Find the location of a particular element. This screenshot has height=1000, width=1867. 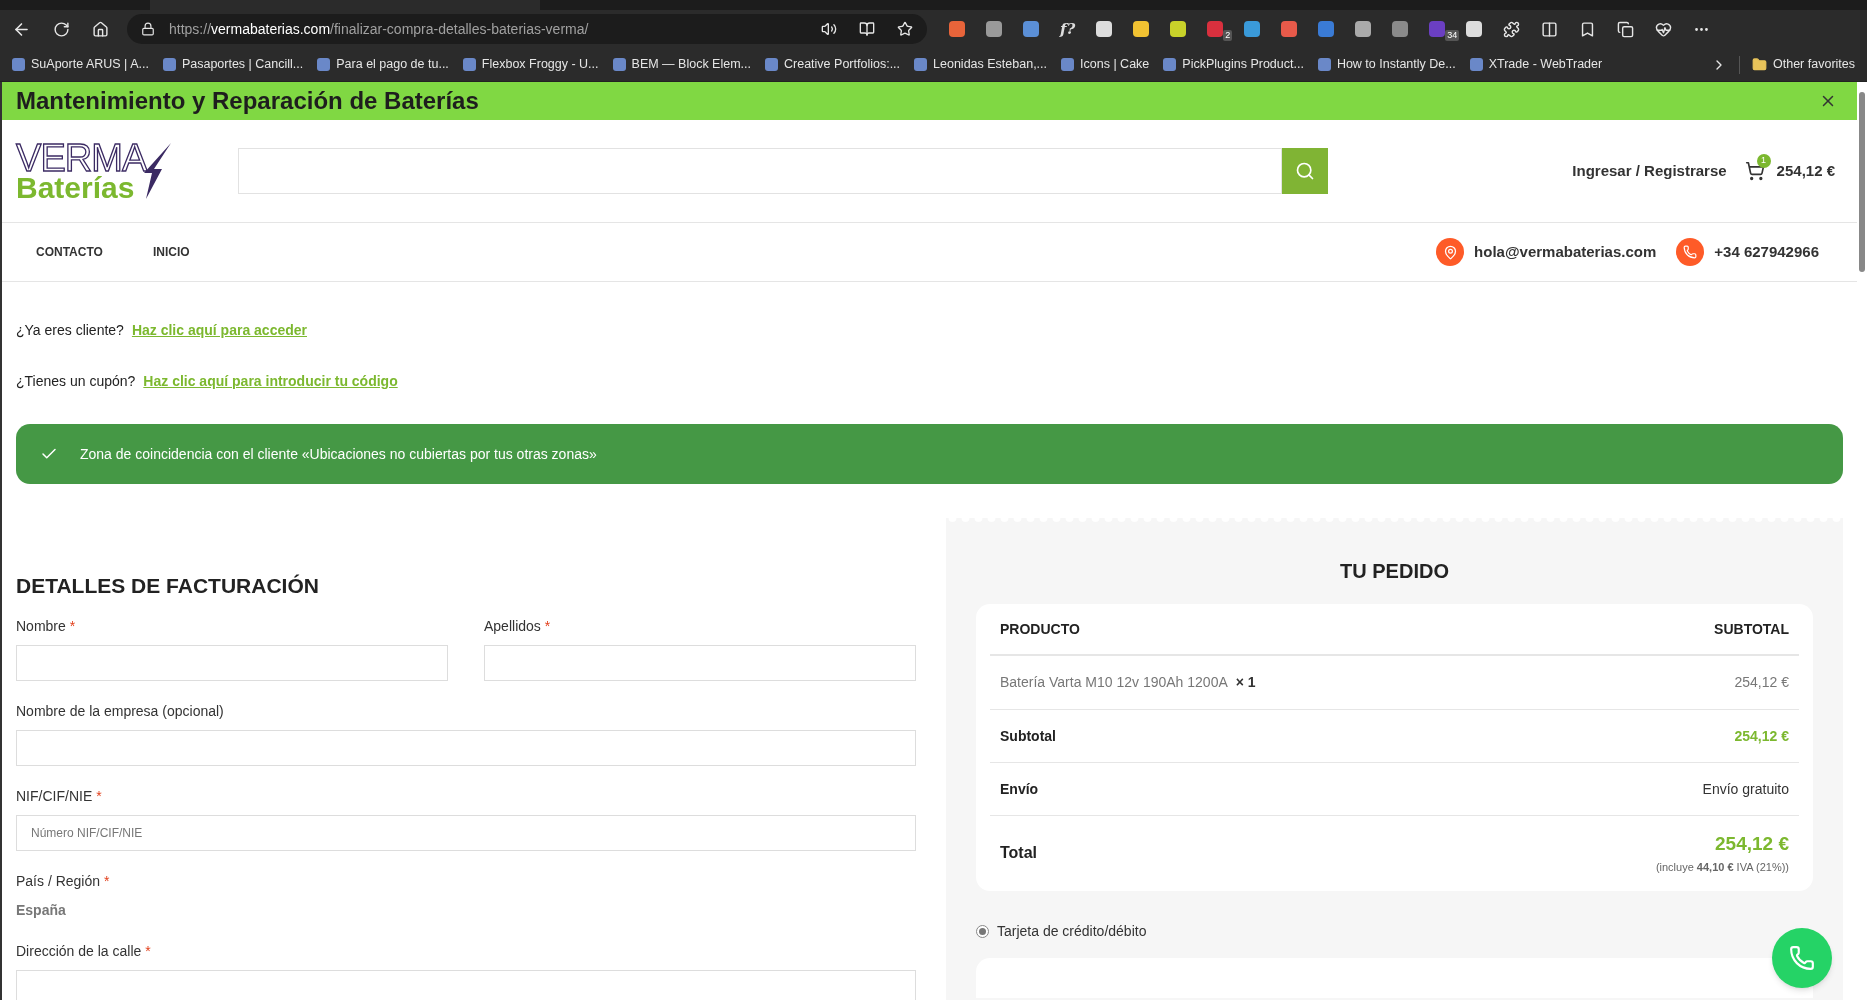

collections-icon is located at coordinates (1626, 29).